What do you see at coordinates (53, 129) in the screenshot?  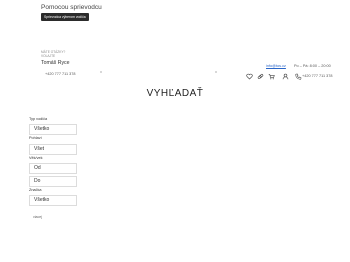 I see `type-select: Všetko` at bounding box center [53, 129].